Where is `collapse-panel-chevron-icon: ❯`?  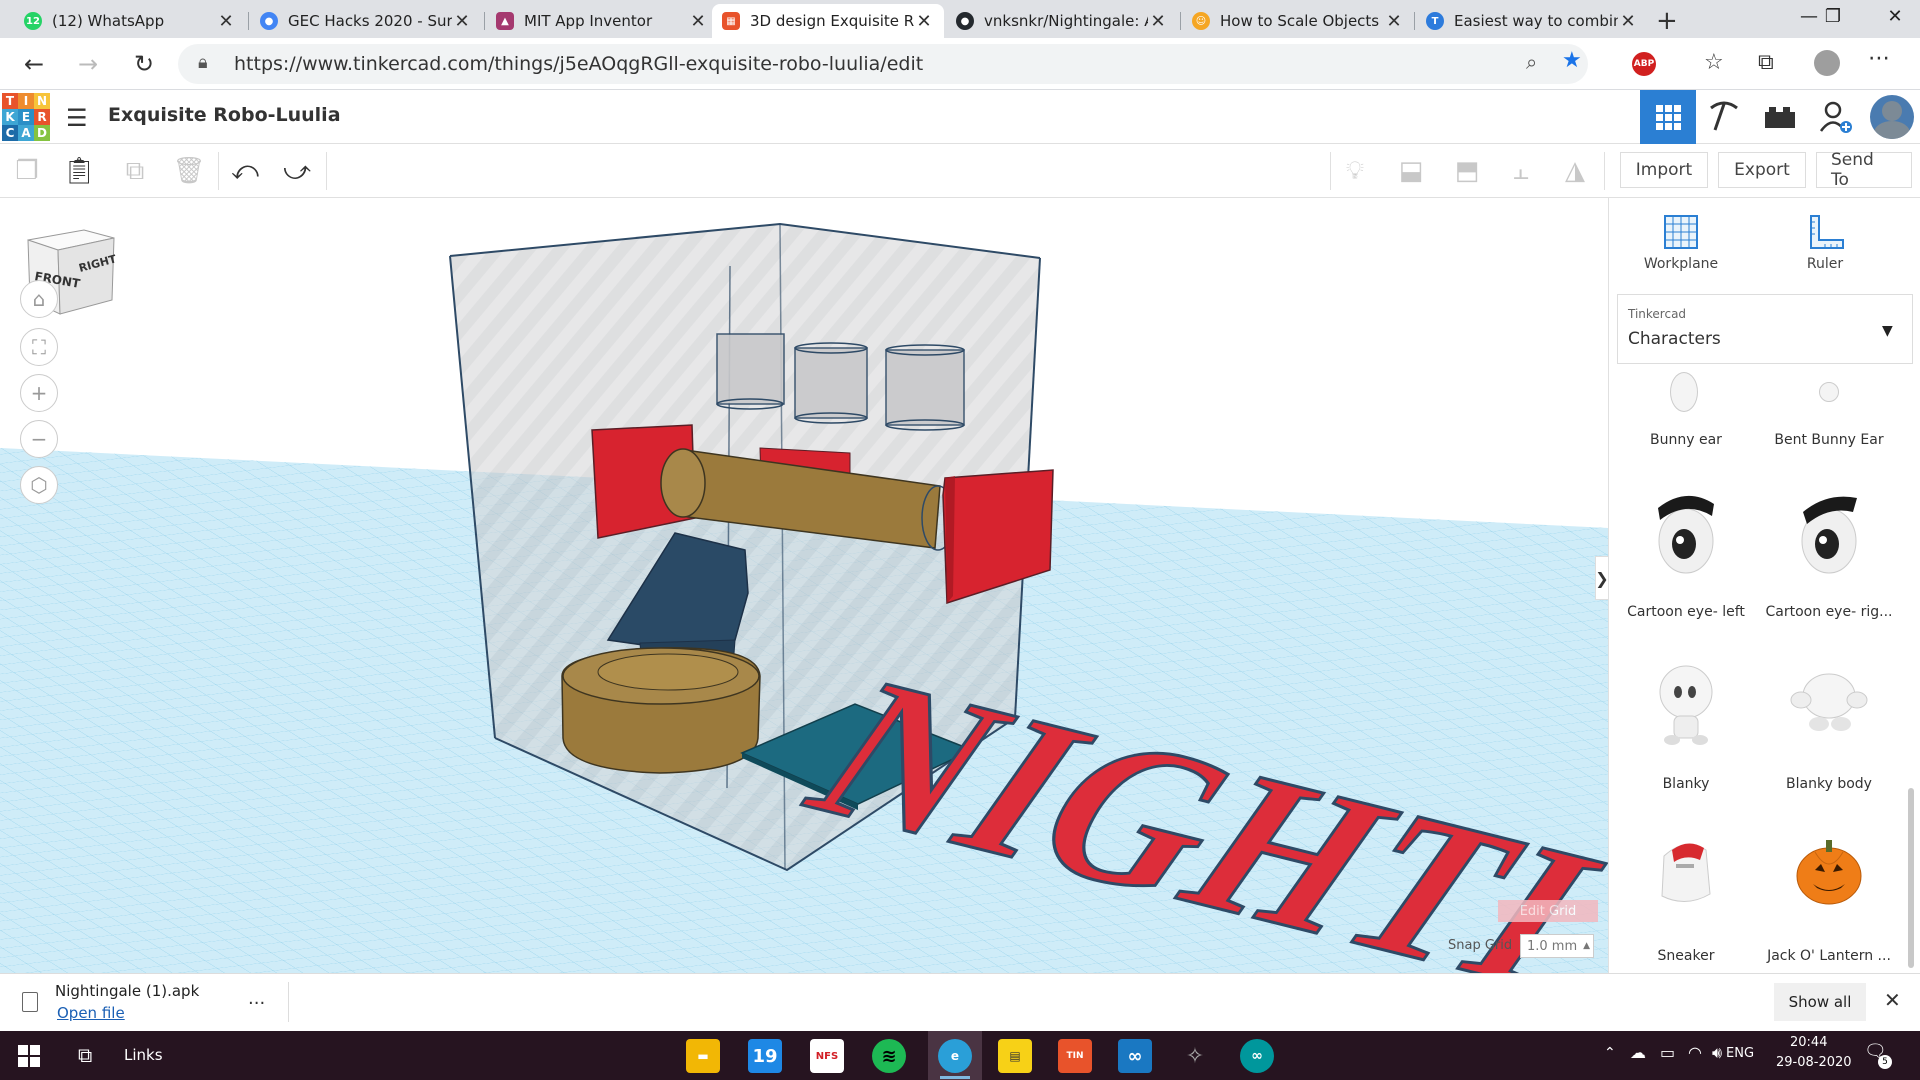 collapse-panel-chevron-icon: ❯ is located at coordinates (1601, 578).